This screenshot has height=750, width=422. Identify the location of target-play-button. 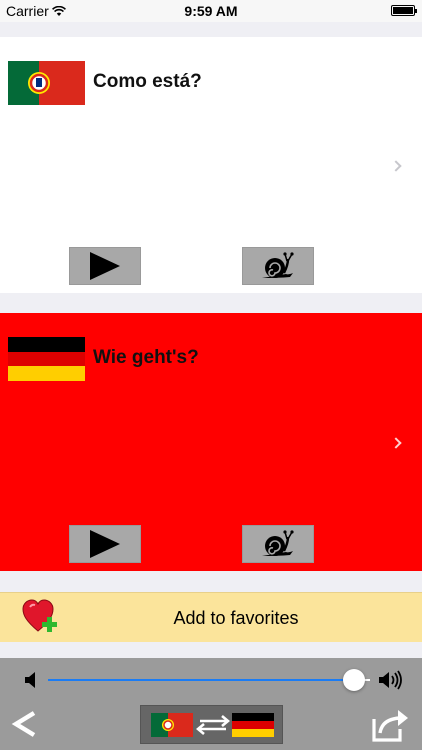
(105, 544).